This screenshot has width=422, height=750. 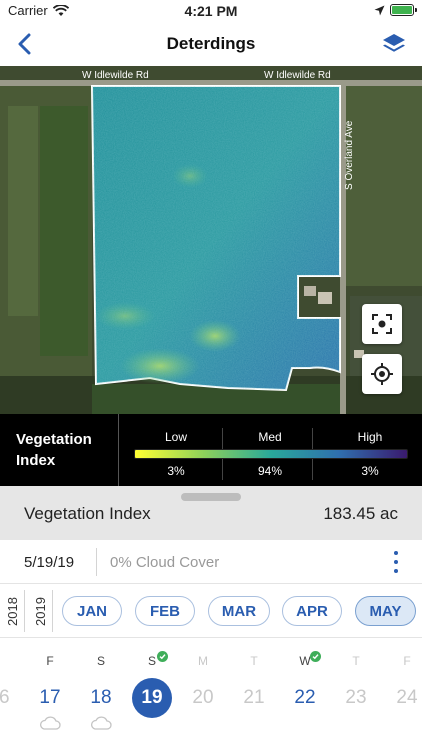 I want to click on day-23: T 23, so click(x=356, y=694).